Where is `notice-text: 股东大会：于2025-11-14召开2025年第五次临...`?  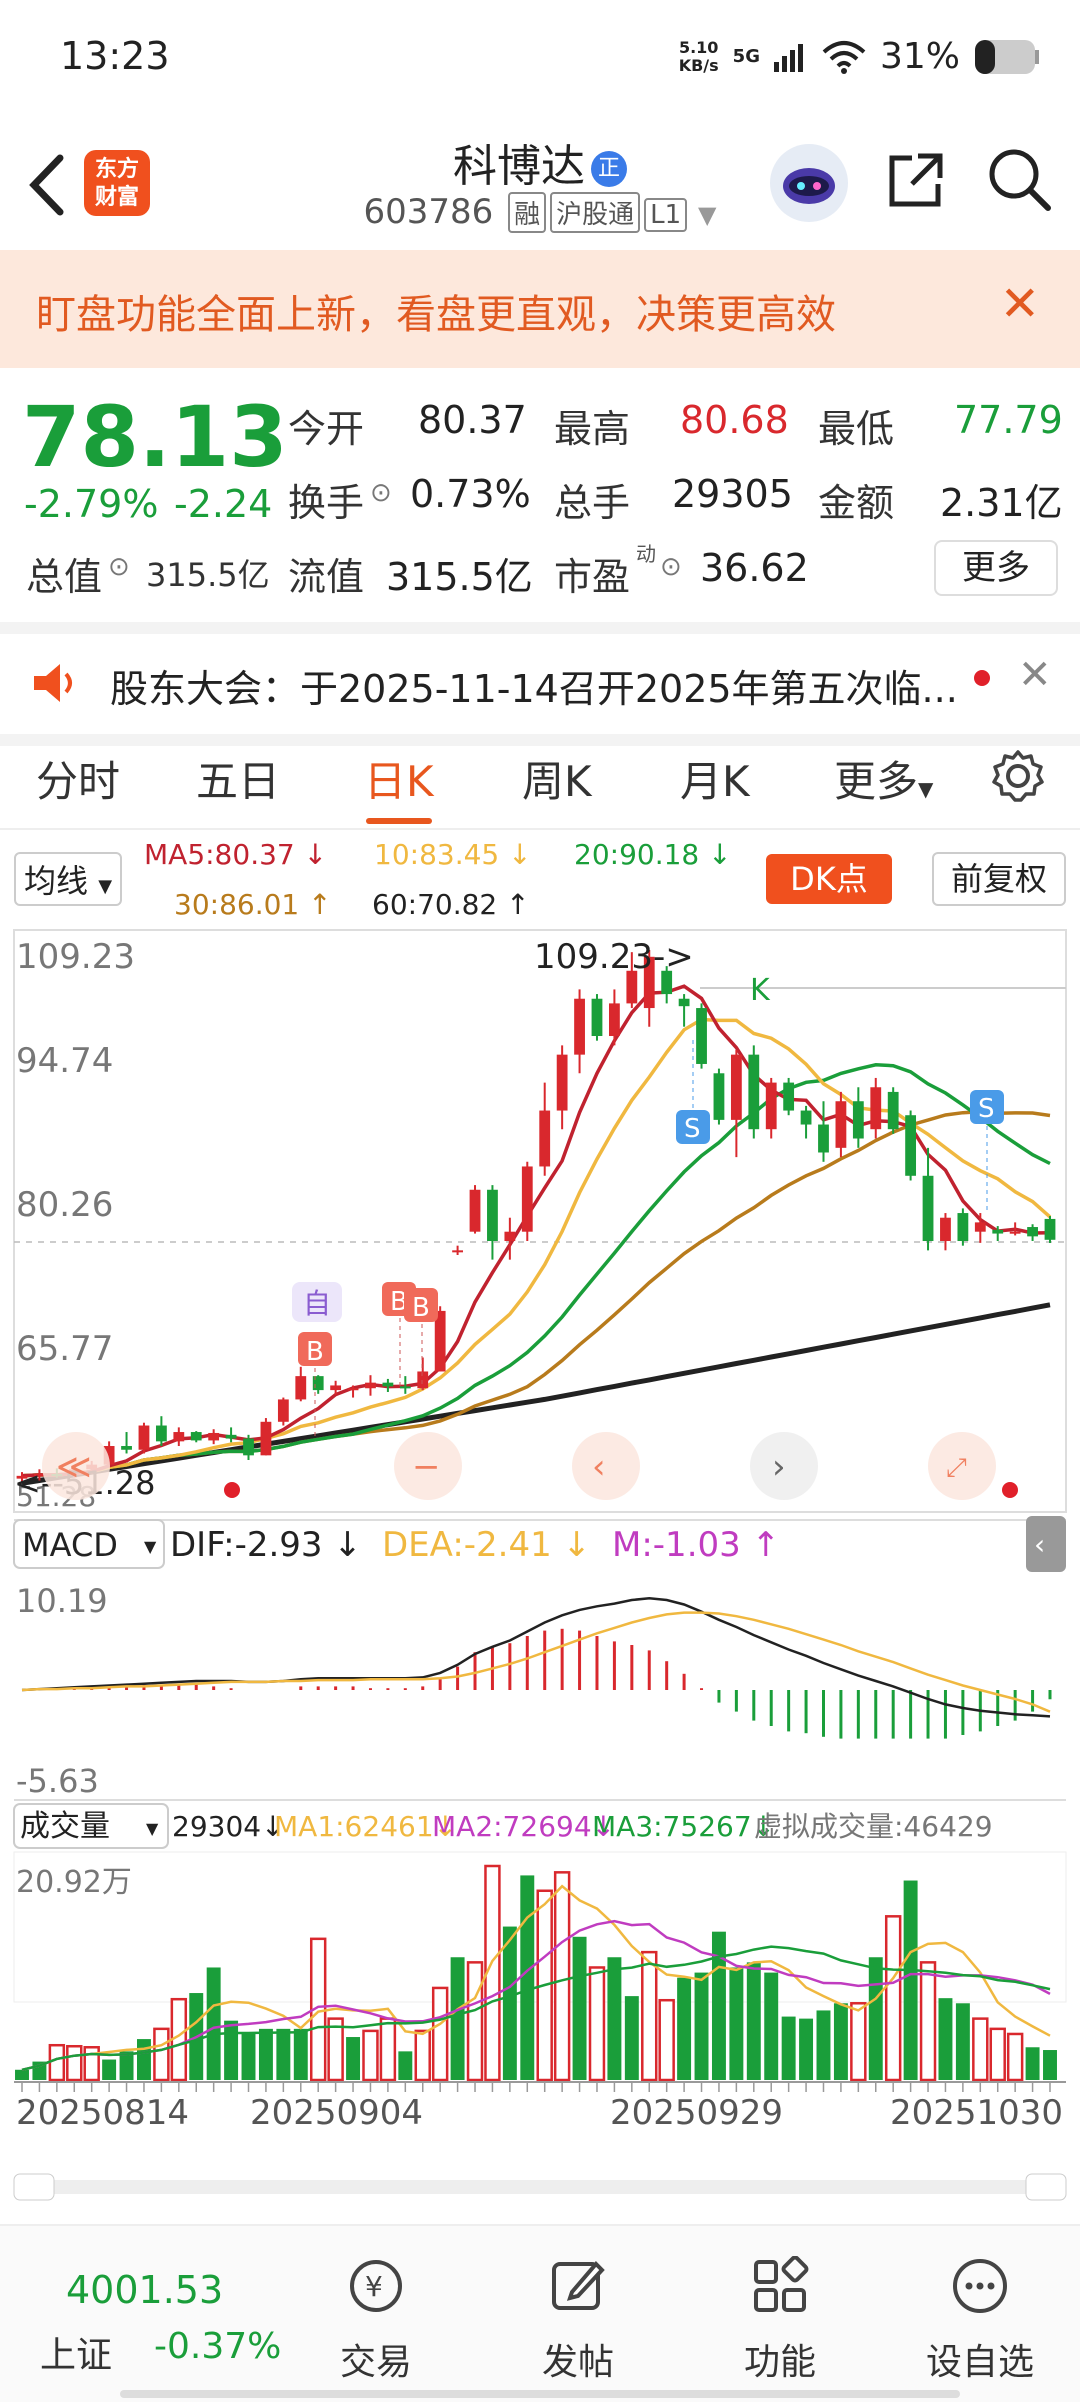
notice-text: 股东大会：于2025-11-14召开2025年第五次临... is located at coordinates (534, 689).